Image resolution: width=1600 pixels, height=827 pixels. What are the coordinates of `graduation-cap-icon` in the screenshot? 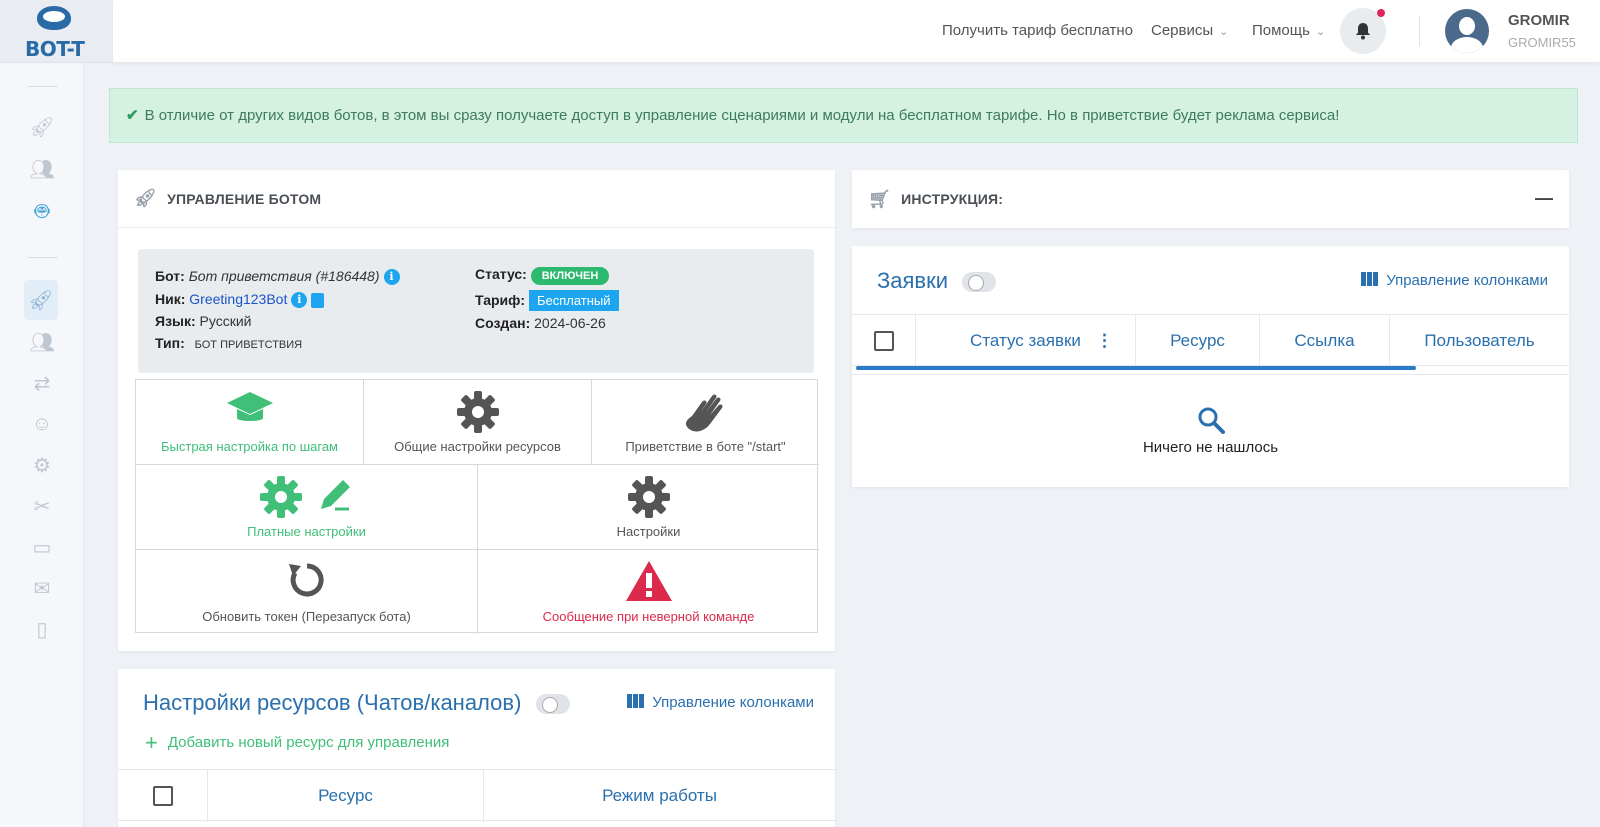 It's located at (249, 410).